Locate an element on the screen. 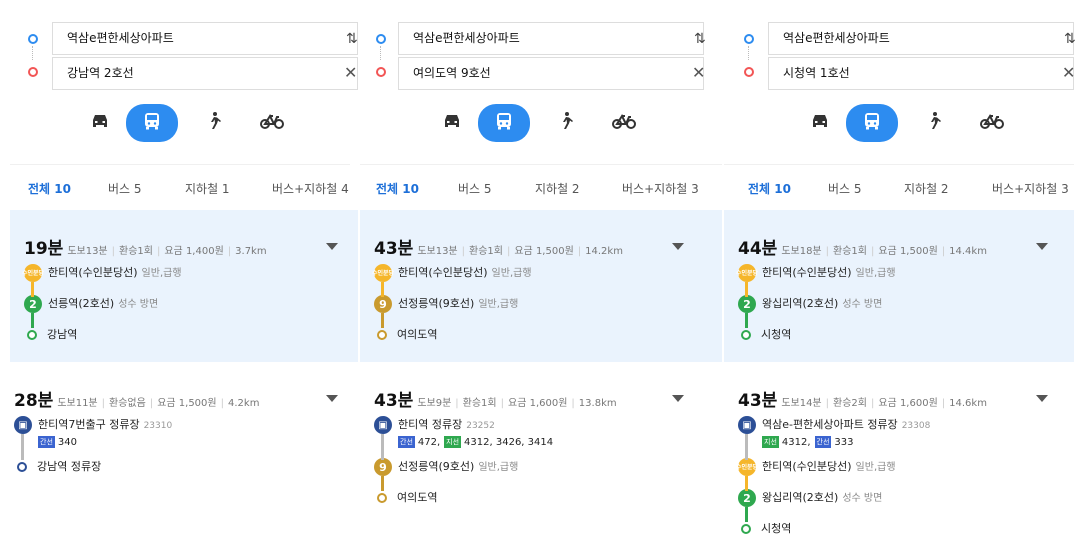 This screenshot has width=1082, height=555. station-direction: 성수 방면 is located at coordinates (862, 498).